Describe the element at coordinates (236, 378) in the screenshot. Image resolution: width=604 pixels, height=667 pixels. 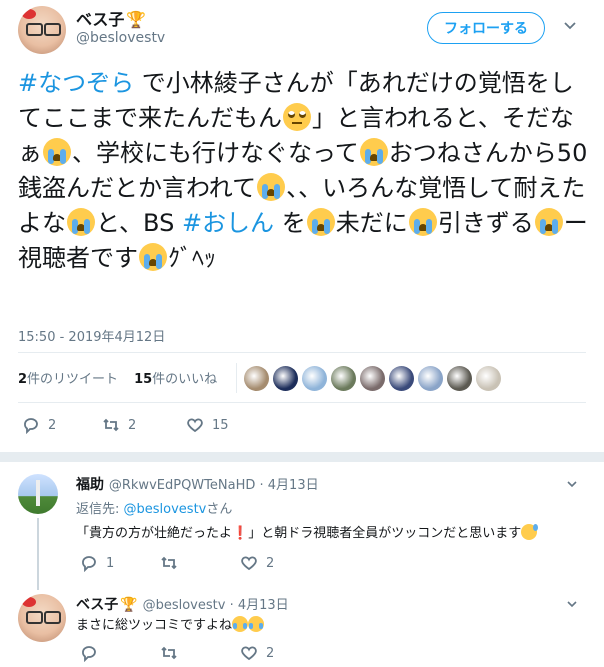
I see `stats-separator` at that location.